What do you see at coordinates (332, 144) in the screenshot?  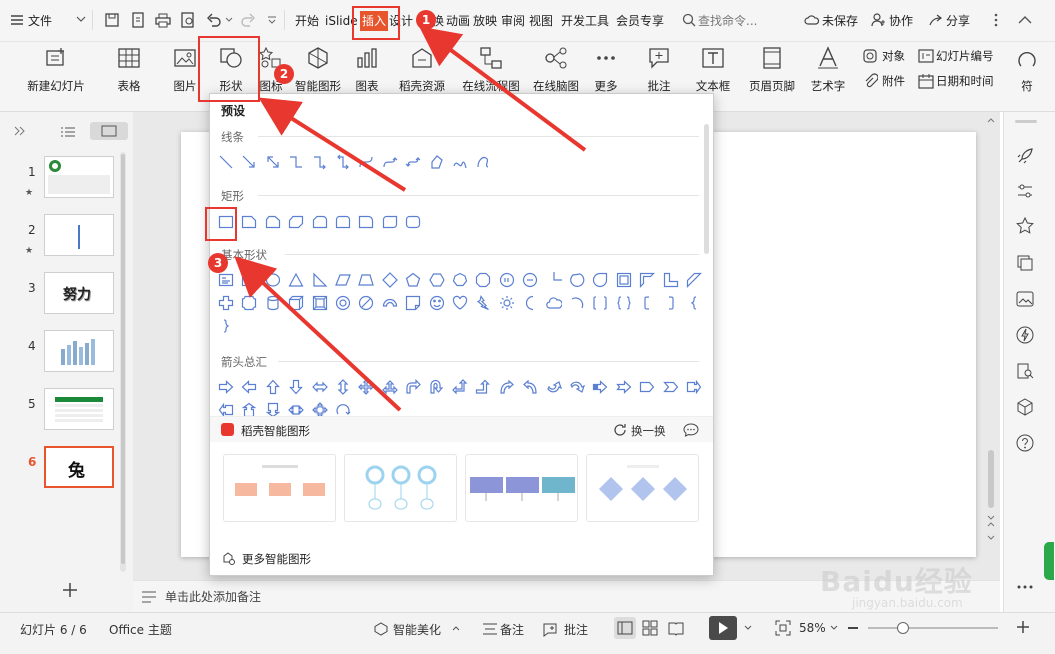 I see `arrow-to-shape-button` at bounding box center [332, 144].